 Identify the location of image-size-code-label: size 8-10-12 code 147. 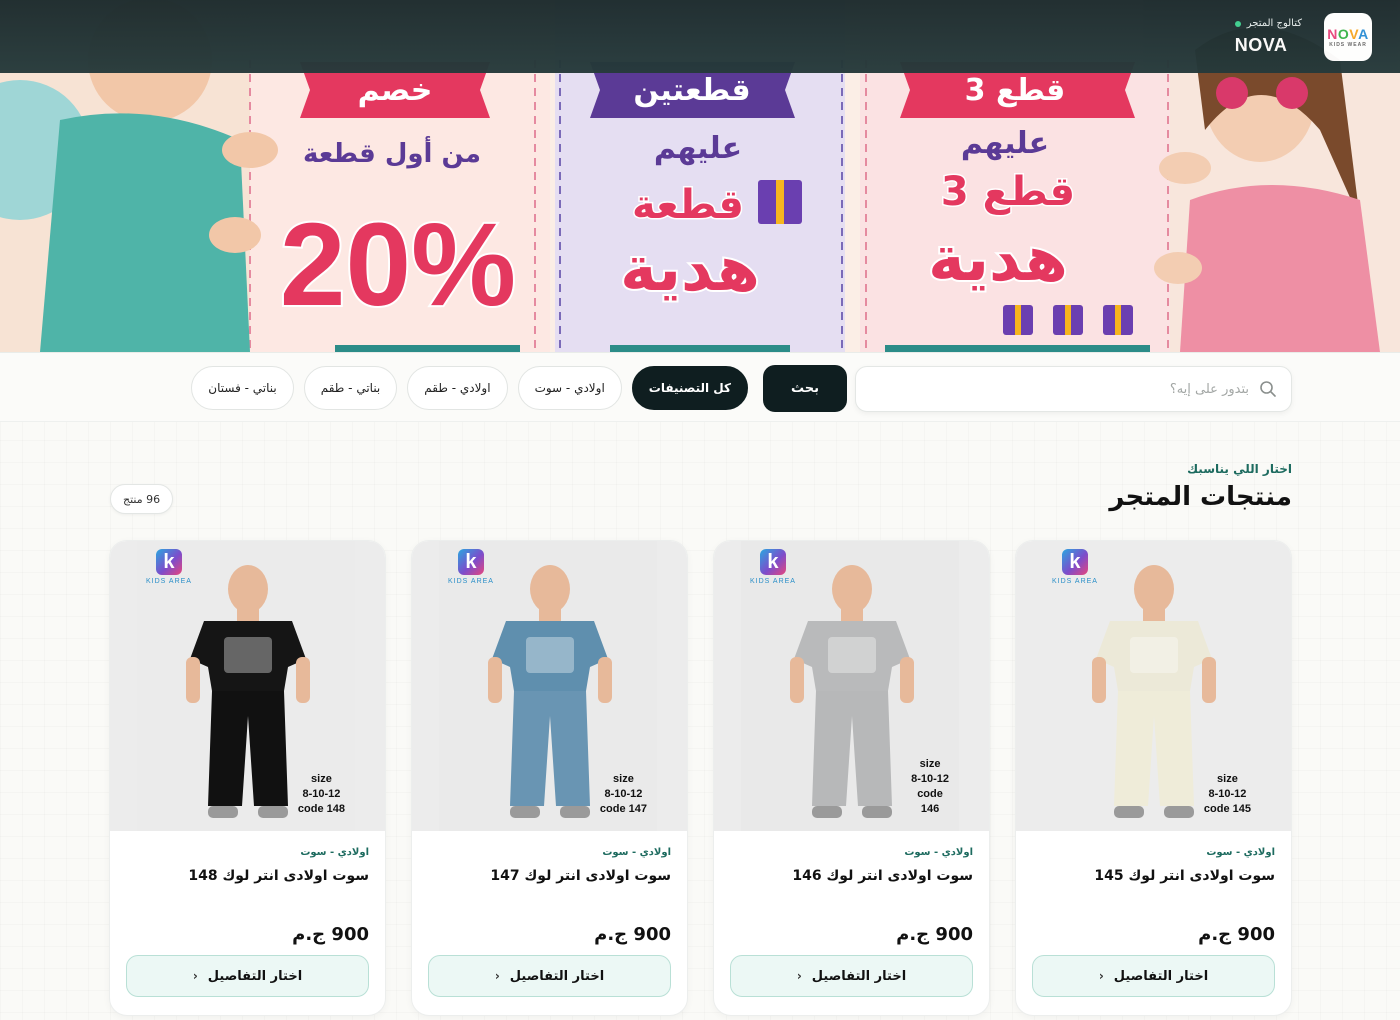
(623, 794).